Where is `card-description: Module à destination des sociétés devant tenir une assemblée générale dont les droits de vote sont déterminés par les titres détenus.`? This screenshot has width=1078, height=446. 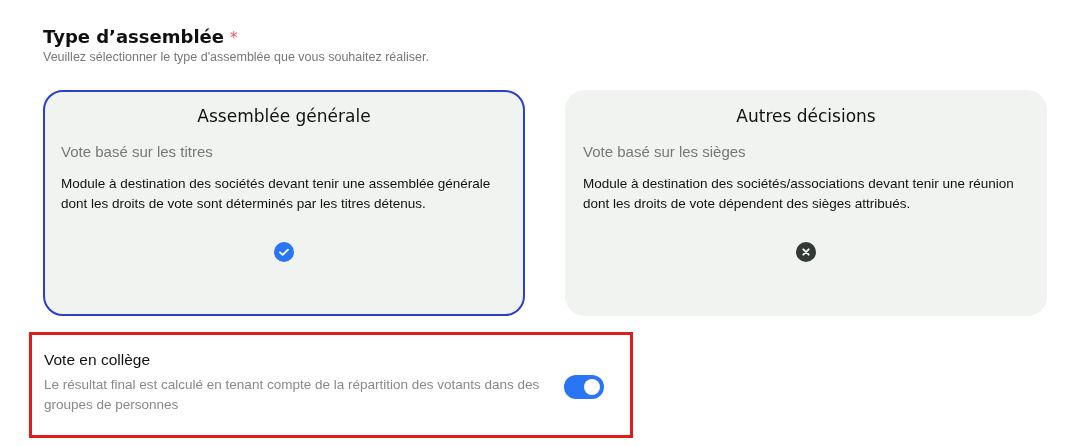
card-description: Module à destination des sociétés devant tenir une assemblée générale dont les droits de vote sont déterminés par les titres détenus. is located at coordinates (276, 194).